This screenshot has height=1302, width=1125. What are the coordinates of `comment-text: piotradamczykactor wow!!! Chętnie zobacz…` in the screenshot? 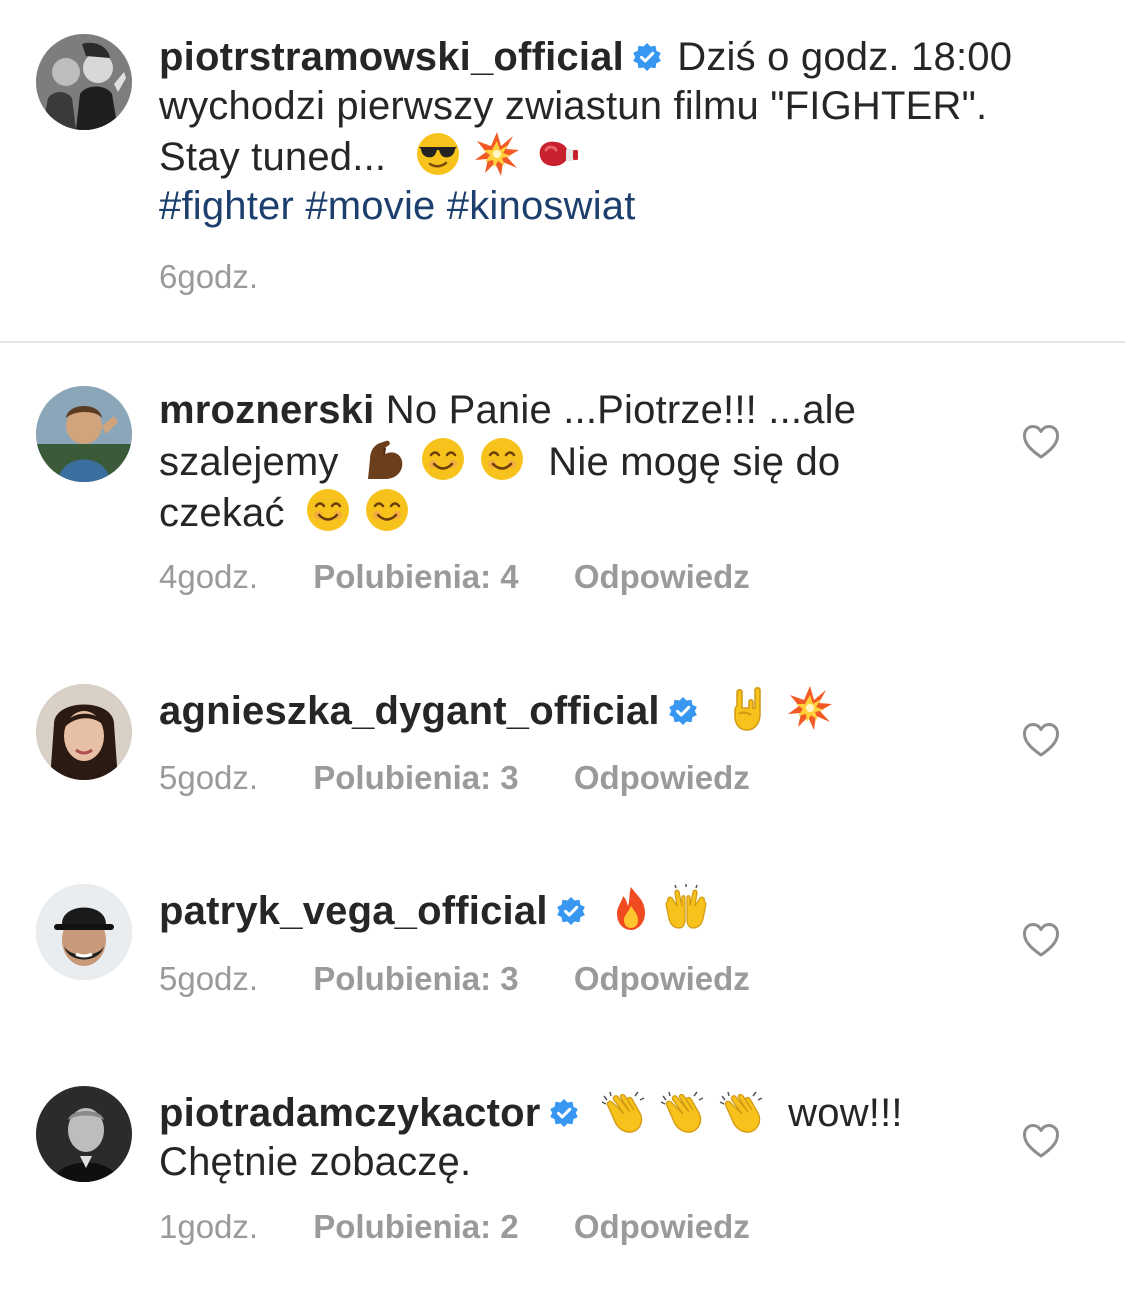 It's located at (624, 1136).